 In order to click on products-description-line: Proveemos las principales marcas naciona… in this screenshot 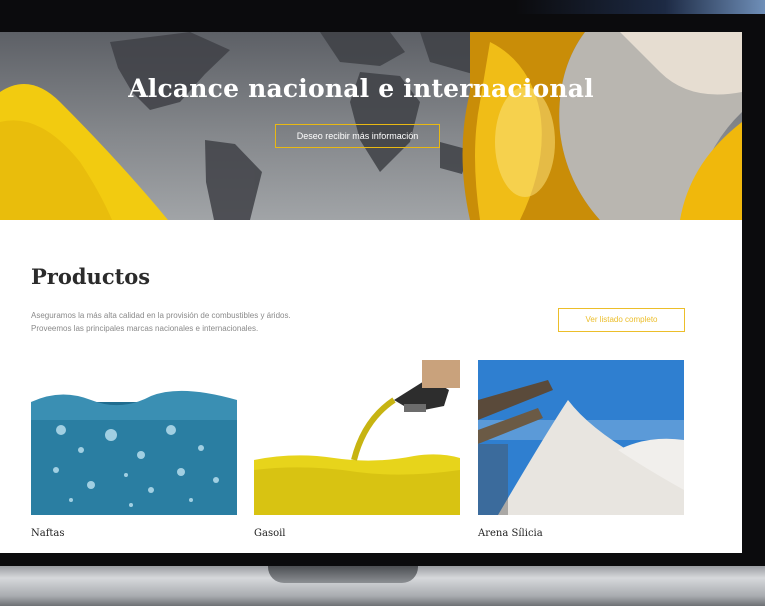, I will do `click(145, 328)`.